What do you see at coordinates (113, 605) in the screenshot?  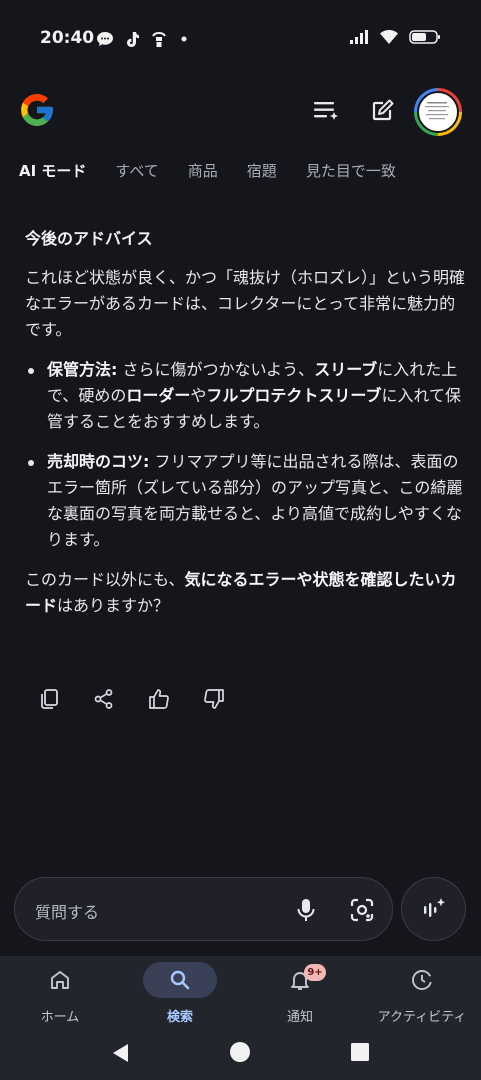 I see `closing-text: はありますか？` at bounding box center [113, 605].